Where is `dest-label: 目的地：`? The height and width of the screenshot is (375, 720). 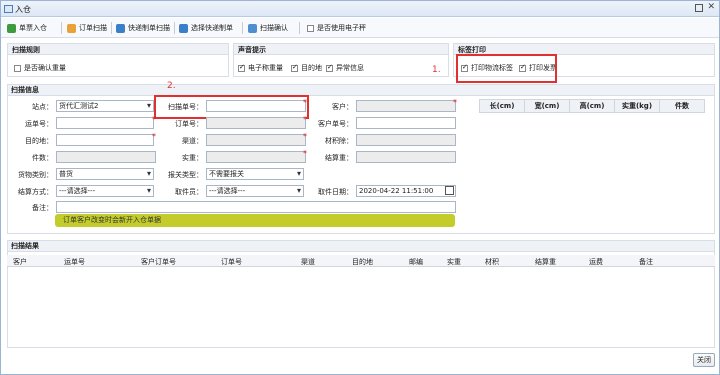
dest-label: 目的地： is located at coordinates (39, 141).